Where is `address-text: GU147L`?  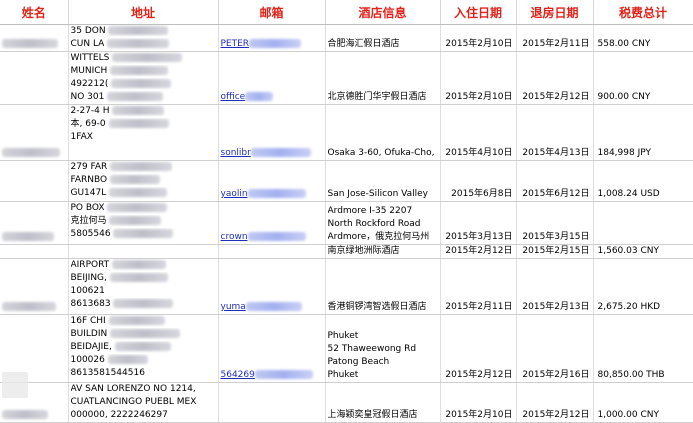
address-text: GU147L is located at coordinates (88, 193).